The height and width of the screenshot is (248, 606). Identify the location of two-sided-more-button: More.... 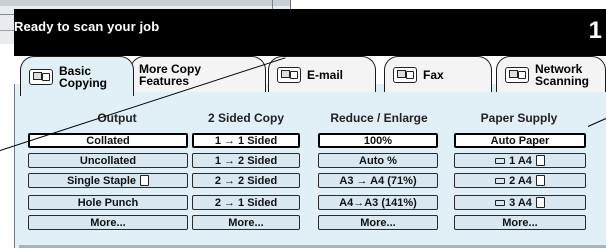
(246, 222).